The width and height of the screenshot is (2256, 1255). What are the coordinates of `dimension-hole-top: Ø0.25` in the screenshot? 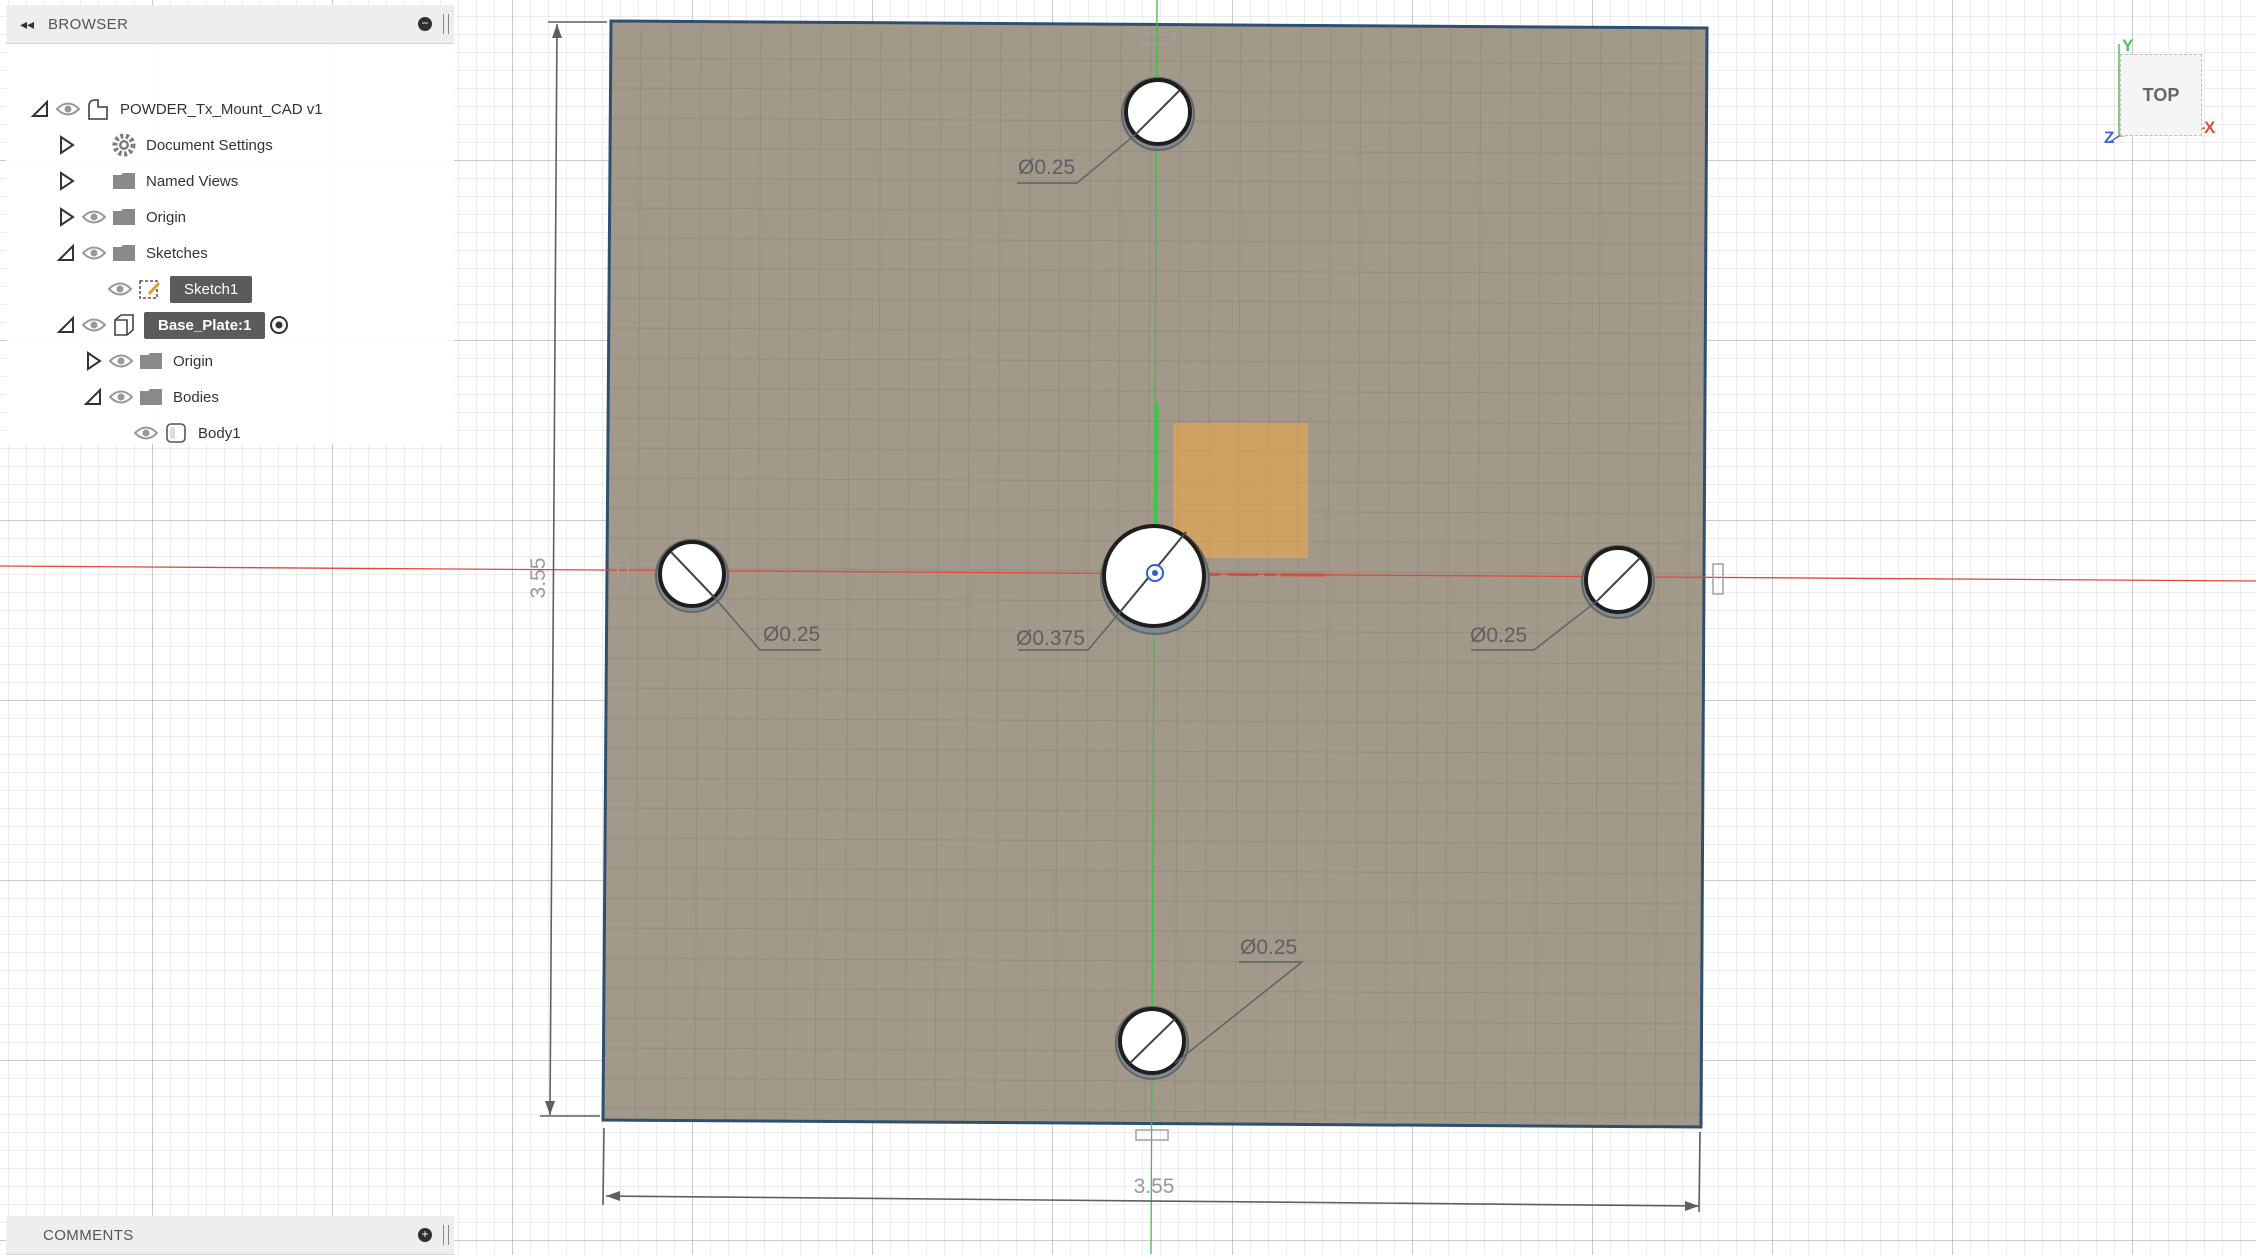 It's located at (1046, 167).